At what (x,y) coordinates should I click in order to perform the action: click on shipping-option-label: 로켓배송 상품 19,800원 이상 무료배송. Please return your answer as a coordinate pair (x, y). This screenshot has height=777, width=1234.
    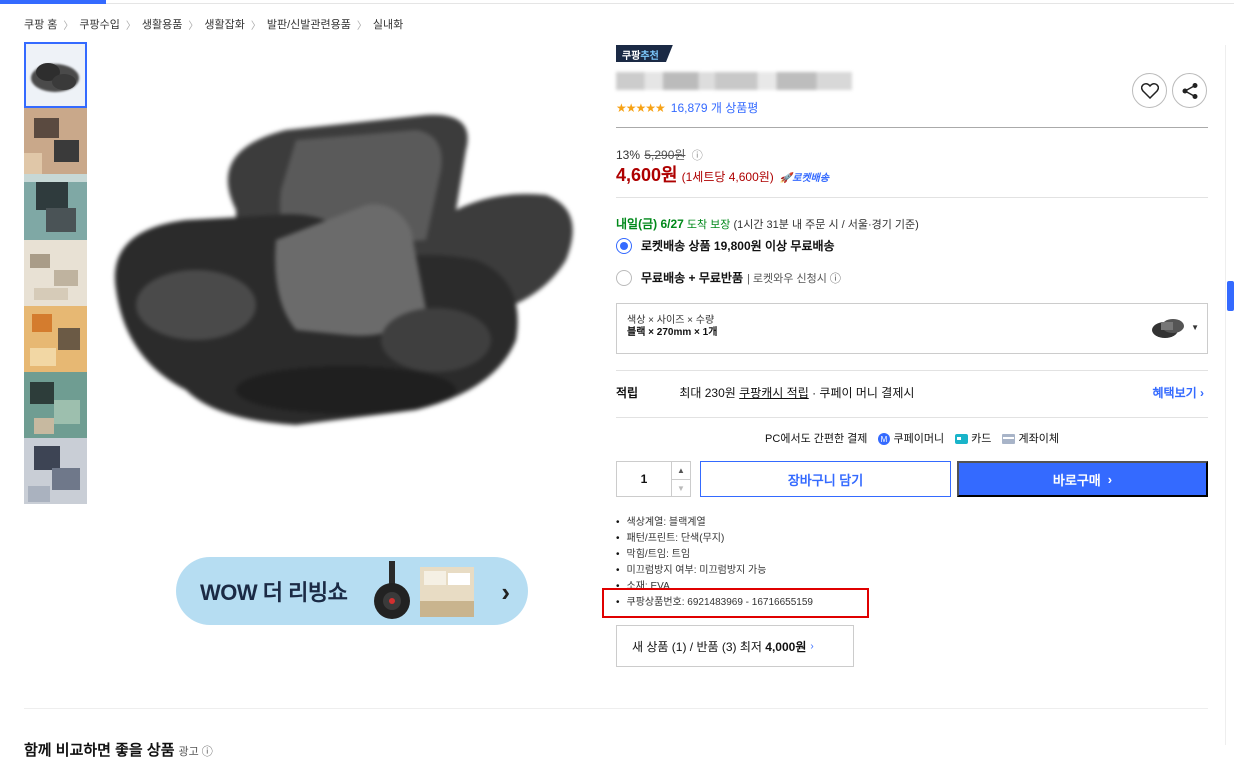
    Looking at the image, I should click on (738, 246).